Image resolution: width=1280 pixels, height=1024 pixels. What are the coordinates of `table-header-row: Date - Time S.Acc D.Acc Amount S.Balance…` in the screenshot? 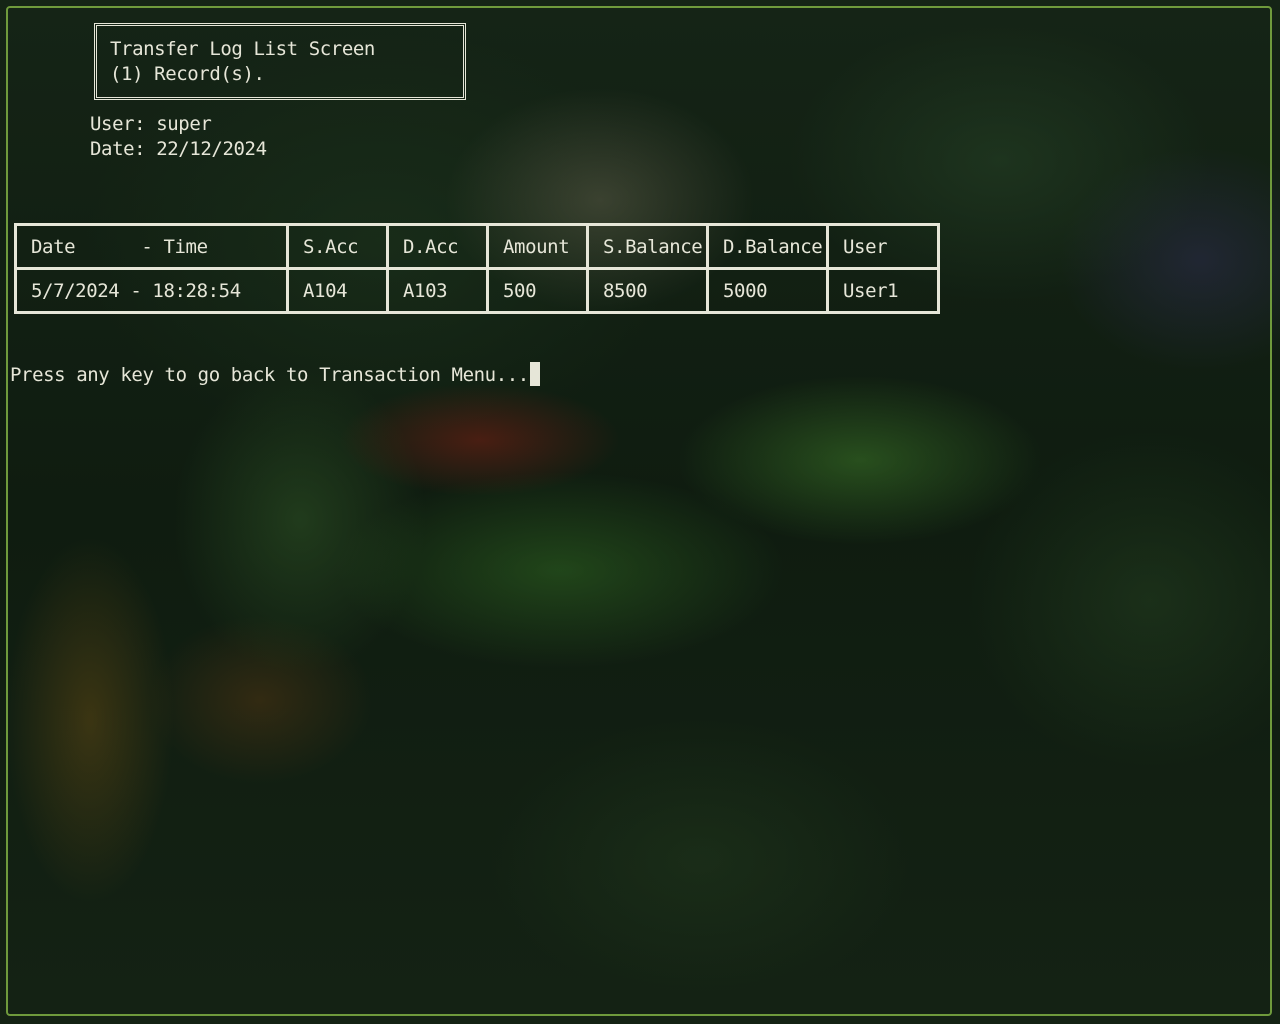 It's located at (477, 246).